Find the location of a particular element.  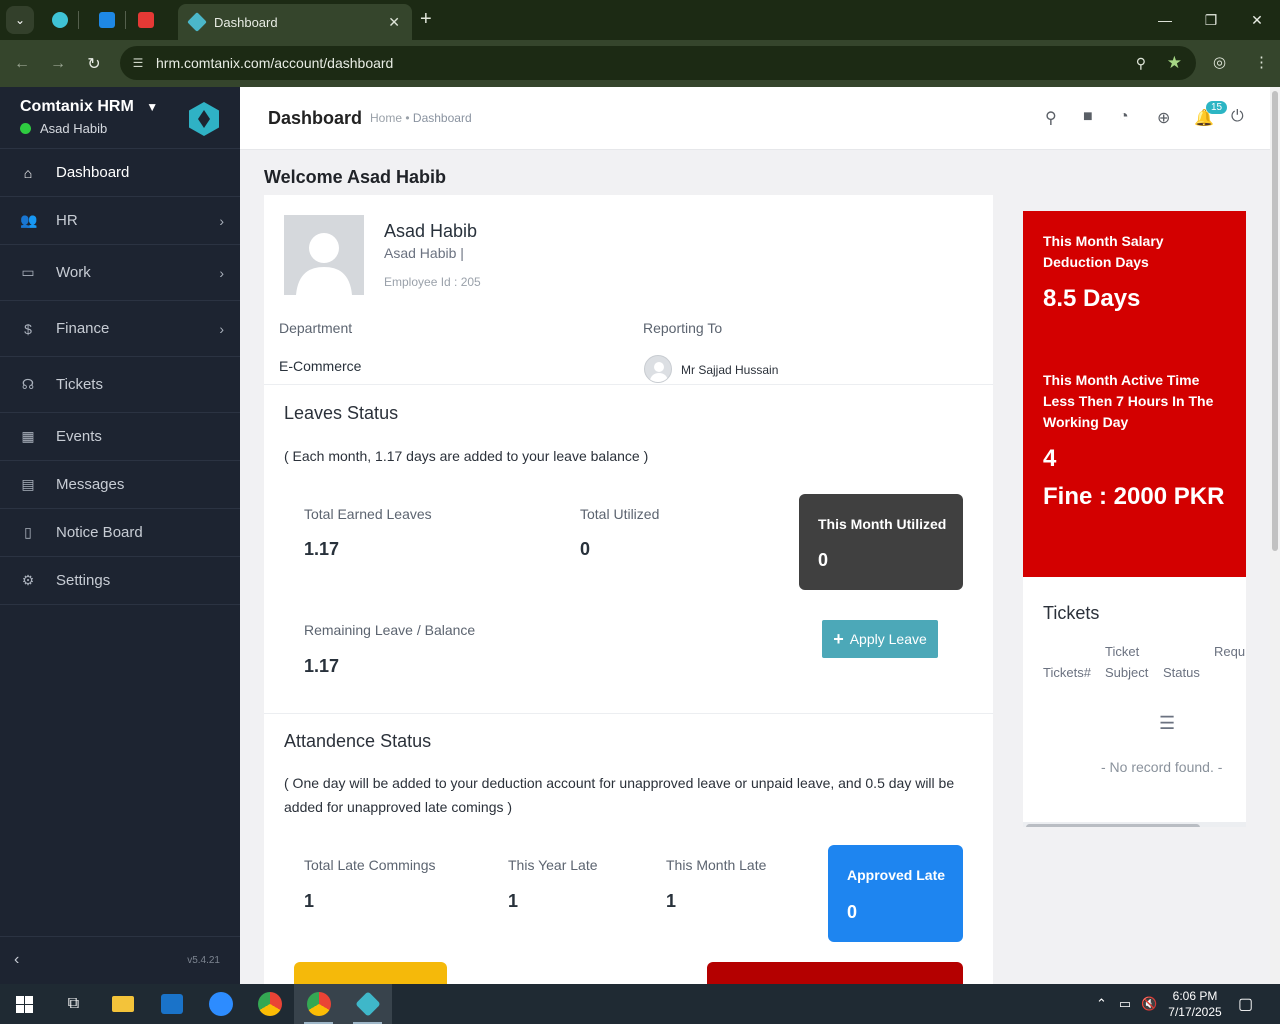

page-scrollbar is located at coordinates (1275, 535).